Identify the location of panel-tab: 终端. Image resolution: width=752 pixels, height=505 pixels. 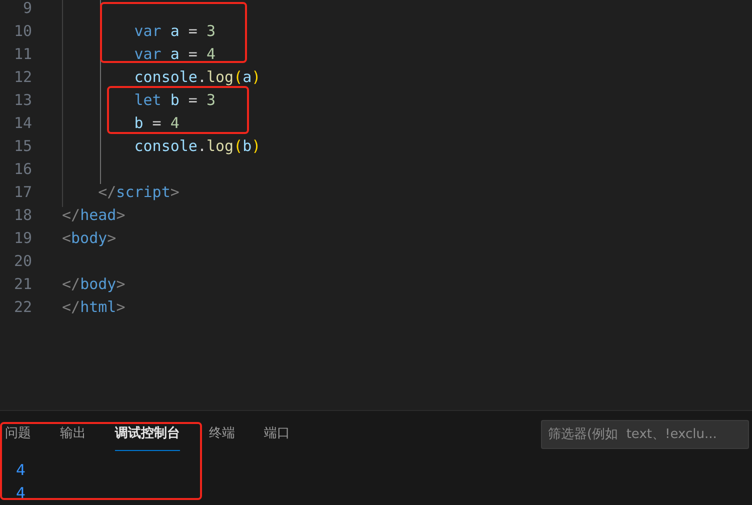
(222, 434).